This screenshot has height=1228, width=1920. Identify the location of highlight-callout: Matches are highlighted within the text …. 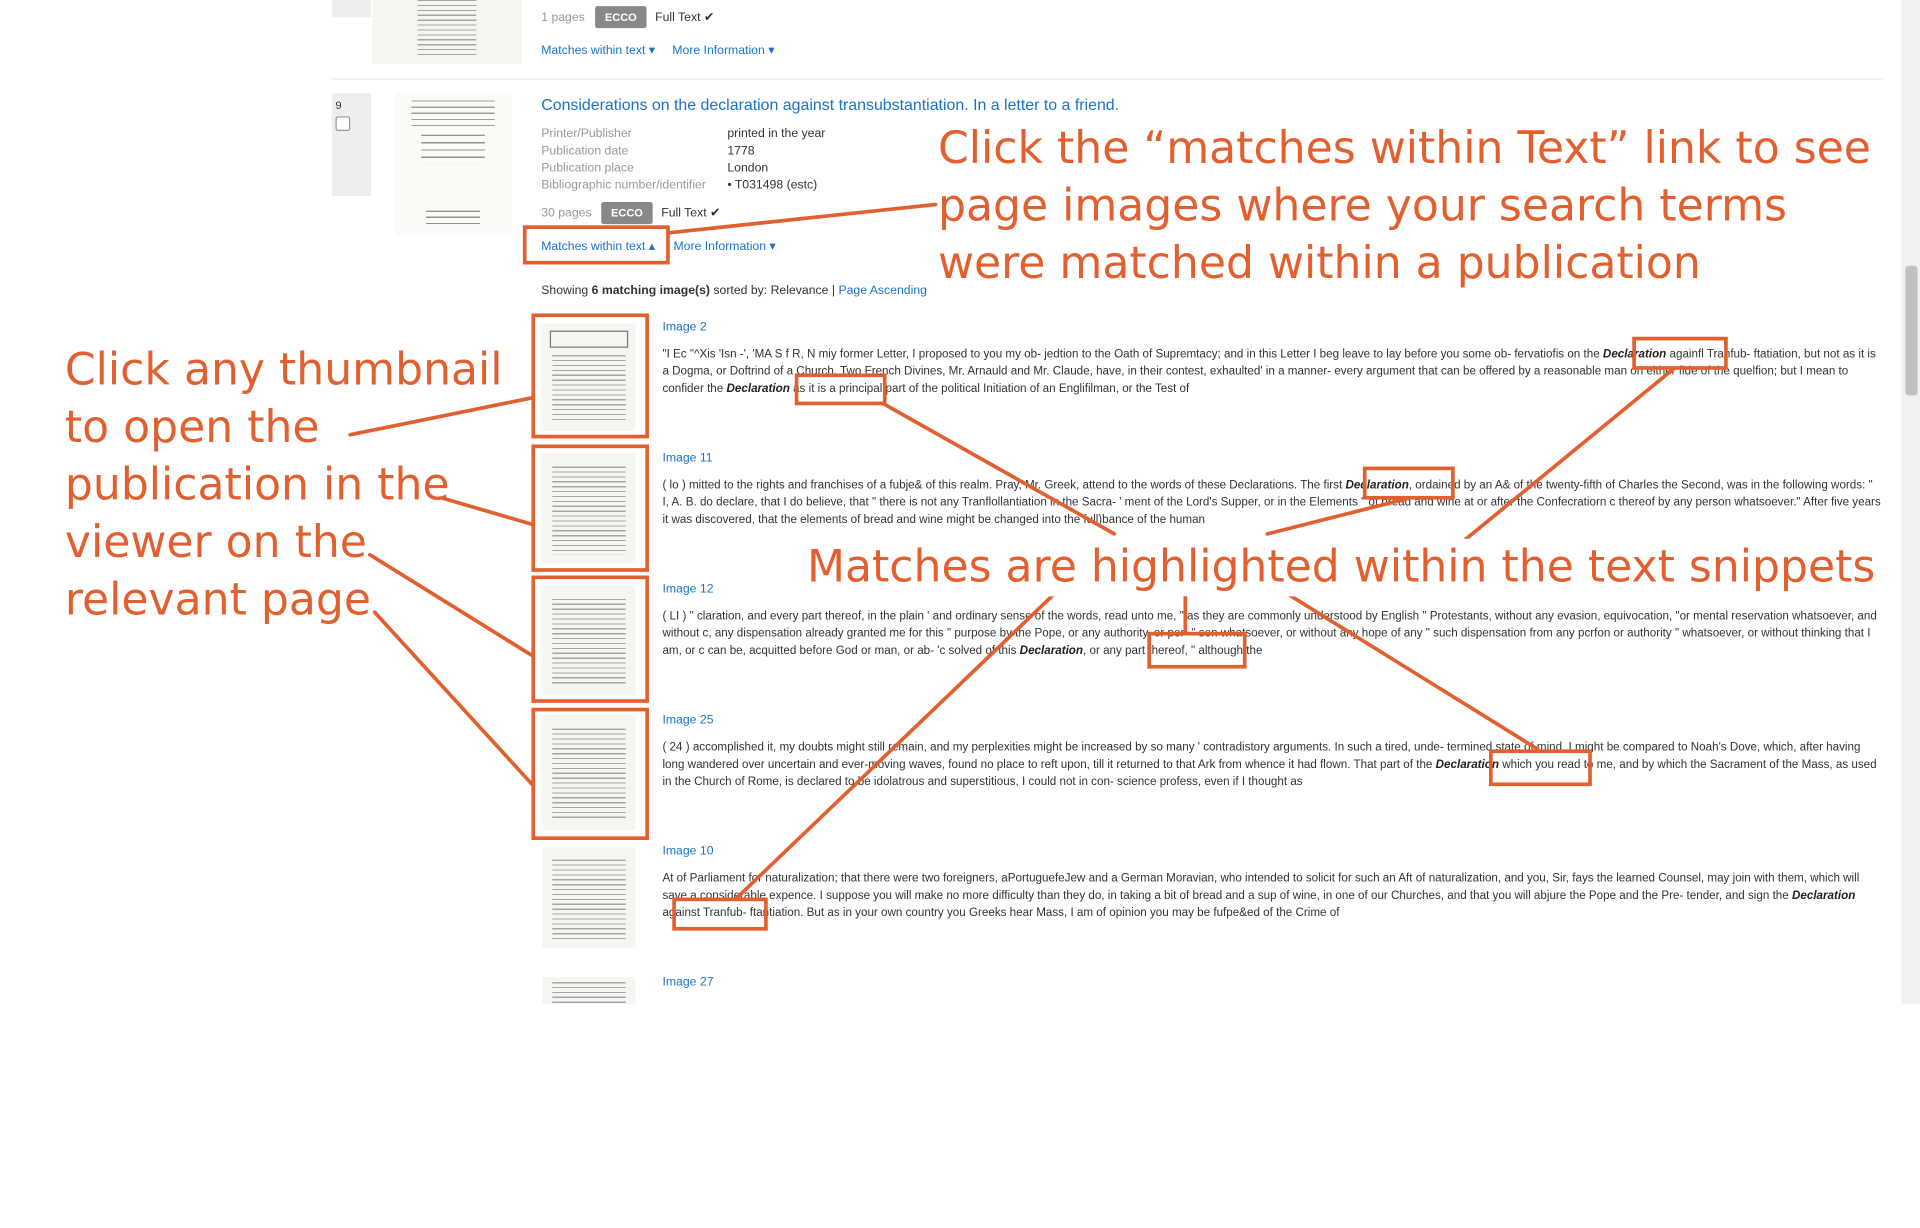
(1341, 567).